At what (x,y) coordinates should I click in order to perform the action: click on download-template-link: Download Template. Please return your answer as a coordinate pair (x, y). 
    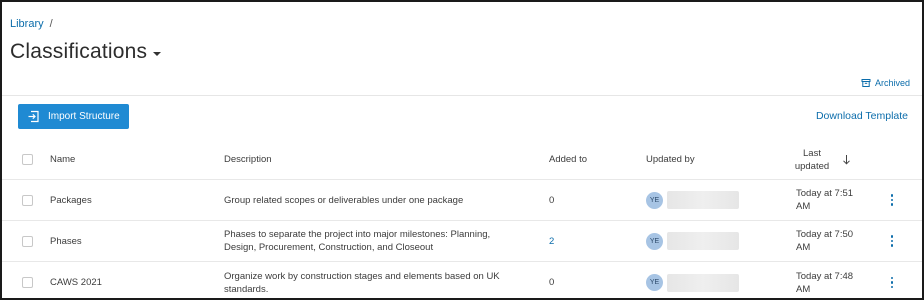
    Looking at the image, I should click on (862, 116).